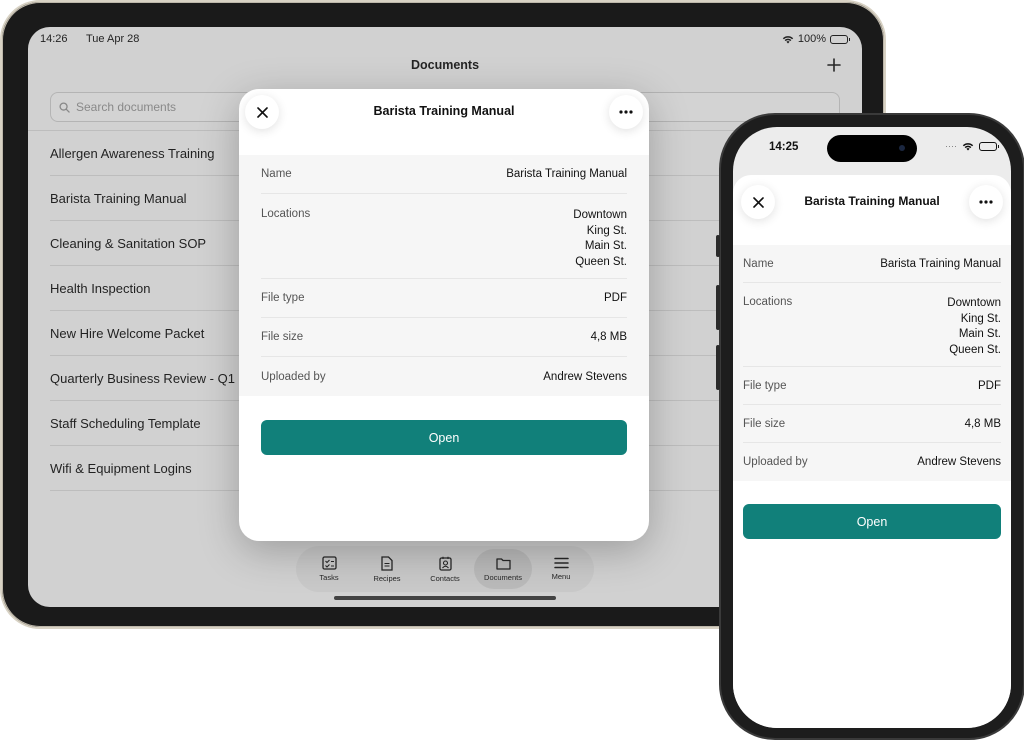 The image size is (1024, 740). I want to click on tab-bar: Tasks Recipes Contacts Documents Menu, so click(445, 569).